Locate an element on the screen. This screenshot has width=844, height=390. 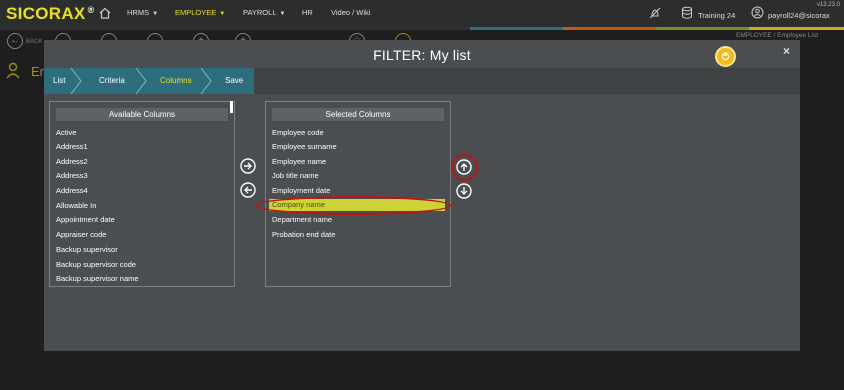
nav-hrms: HRMS ▼ is located at coordinates (142, 12).